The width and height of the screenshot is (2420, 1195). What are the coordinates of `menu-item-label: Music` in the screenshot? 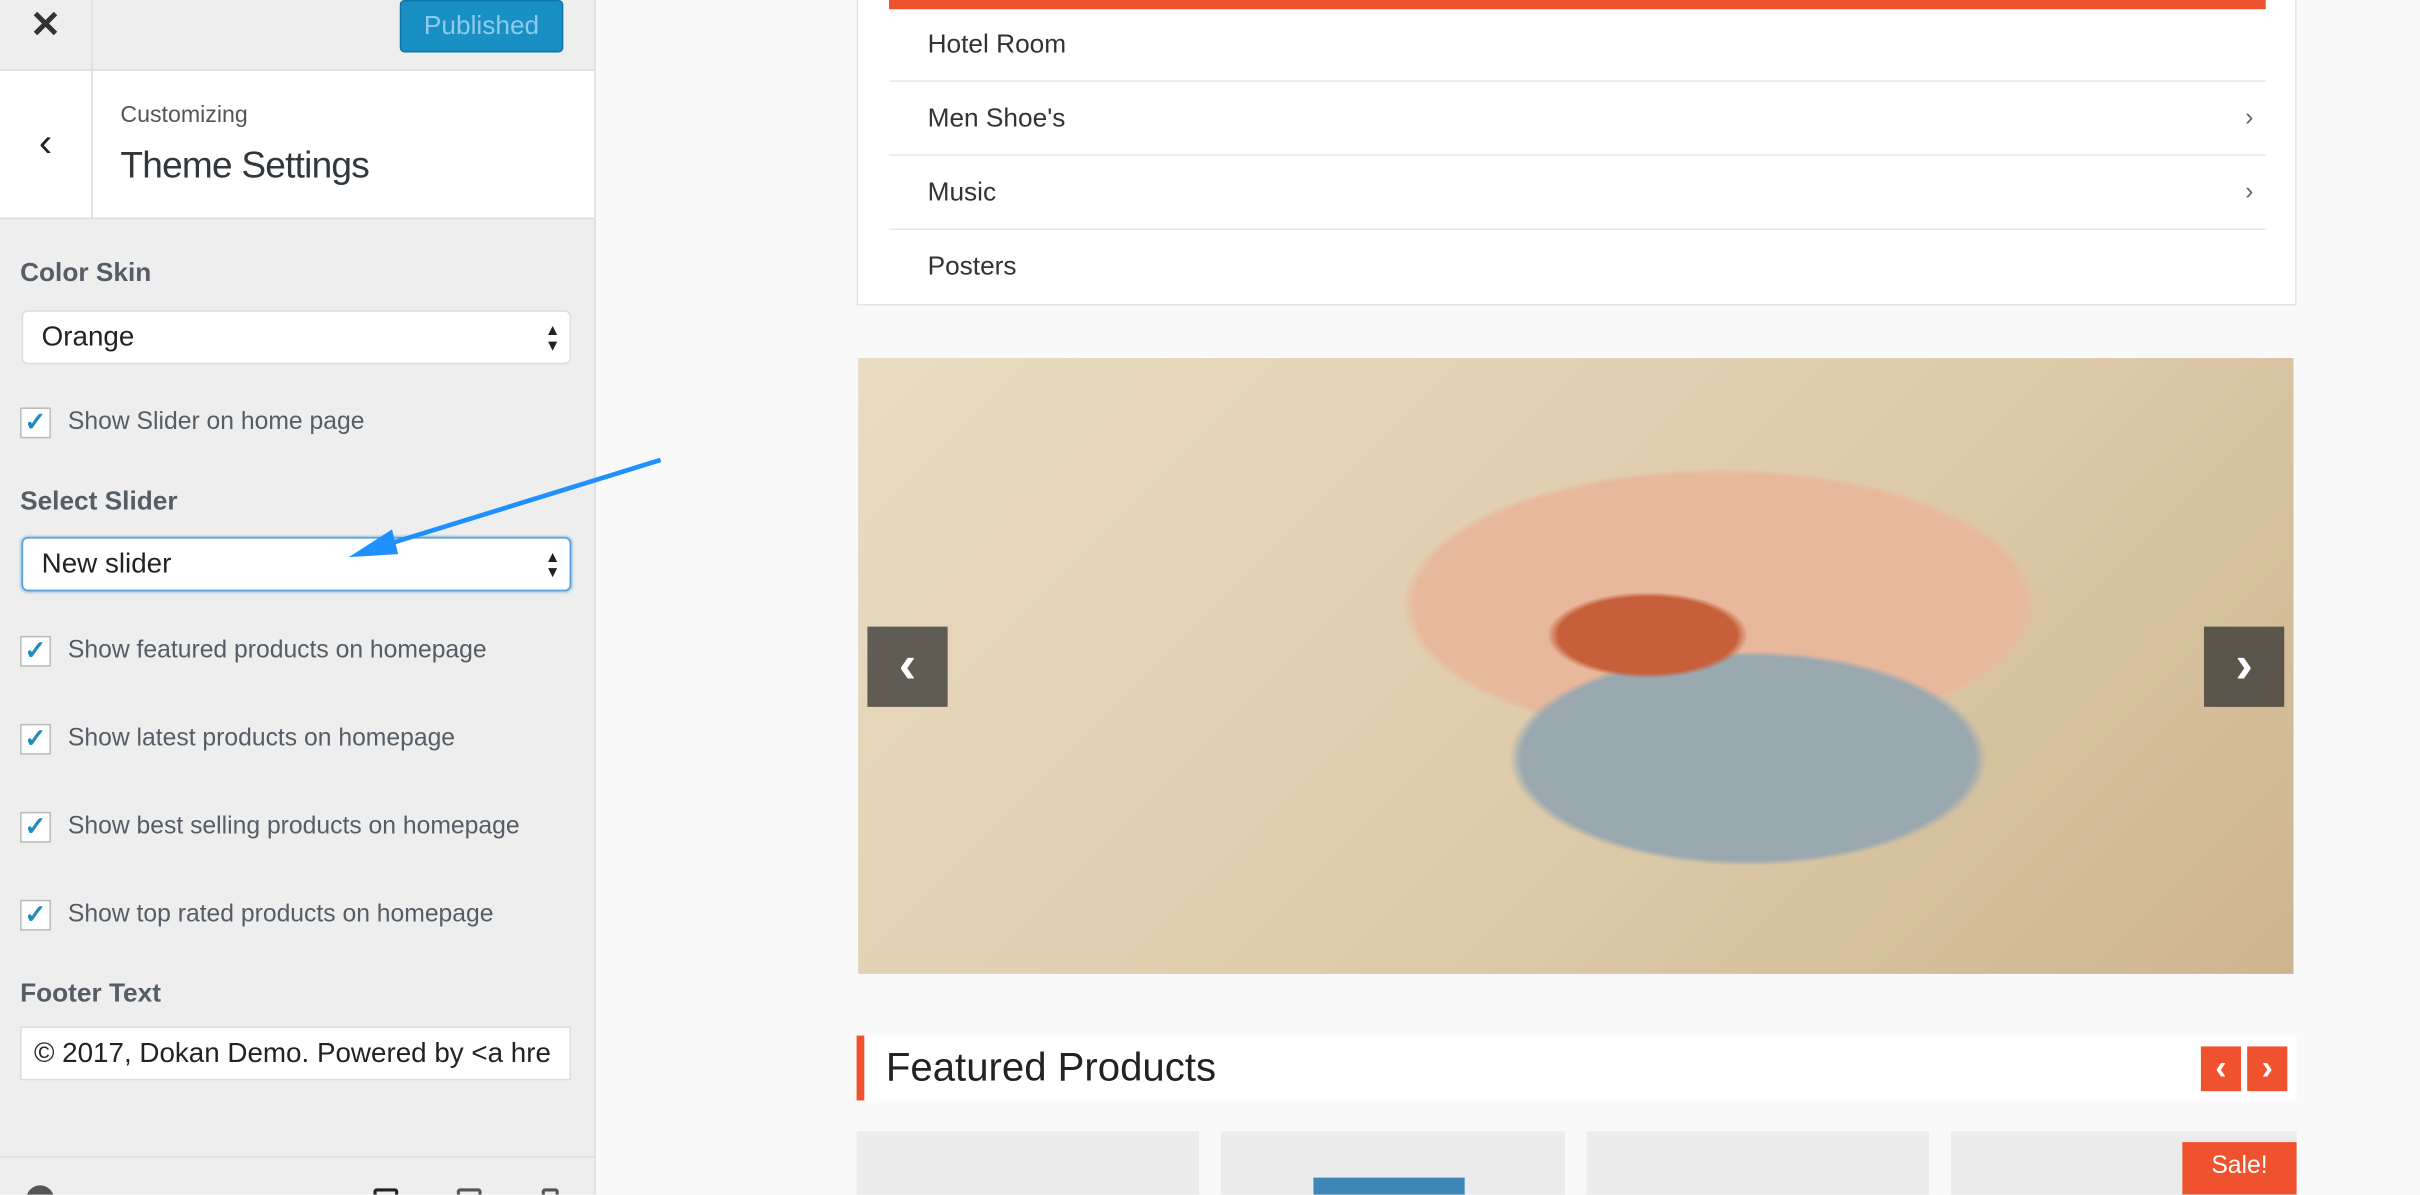 It's located at (962, 192).